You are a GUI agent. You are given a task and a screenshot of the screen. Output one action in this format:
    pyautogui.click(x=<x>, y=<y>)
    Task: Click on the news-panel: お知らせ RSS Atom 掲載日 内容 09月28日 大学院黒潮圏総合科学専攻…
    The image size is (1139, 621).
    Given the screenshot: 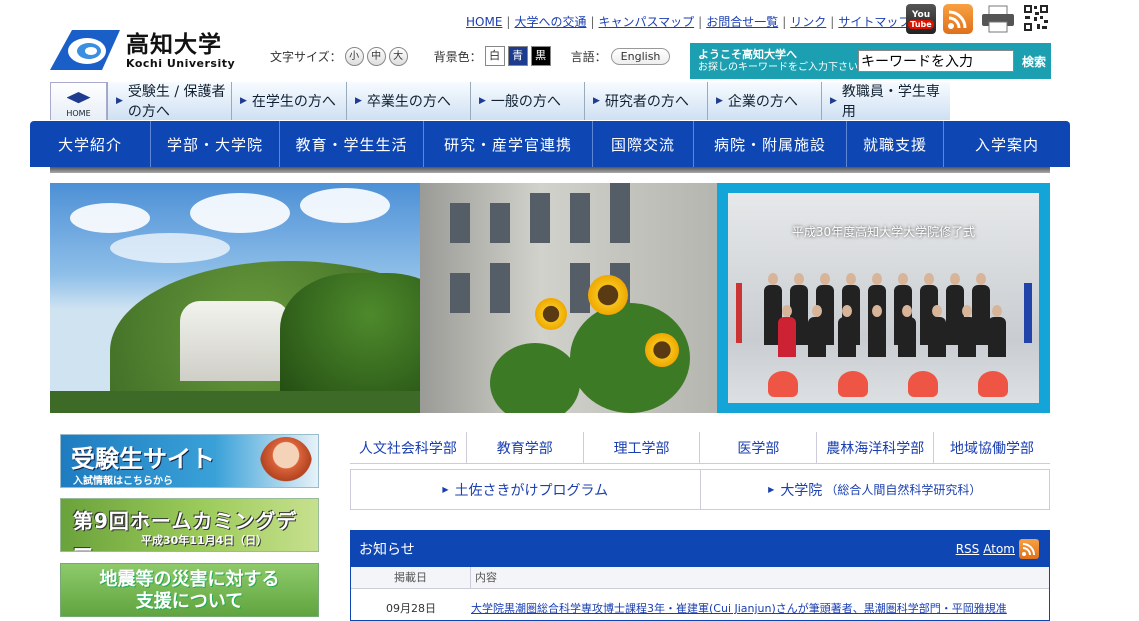 What is the action you would take?
    pyautogui.click(x=700, y=575)
    